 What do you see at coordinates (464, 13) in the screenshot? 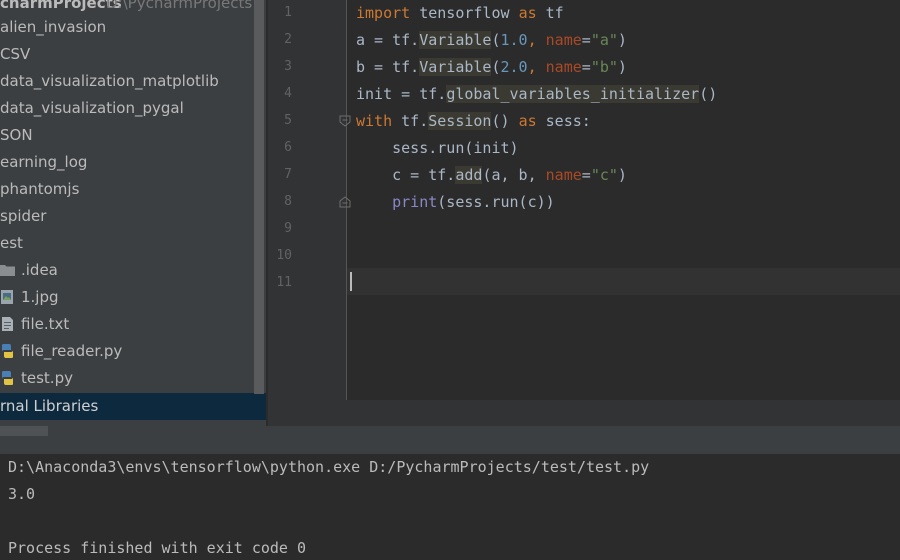
I see `token-text: tensorflow` at bounding box center [464, 13].